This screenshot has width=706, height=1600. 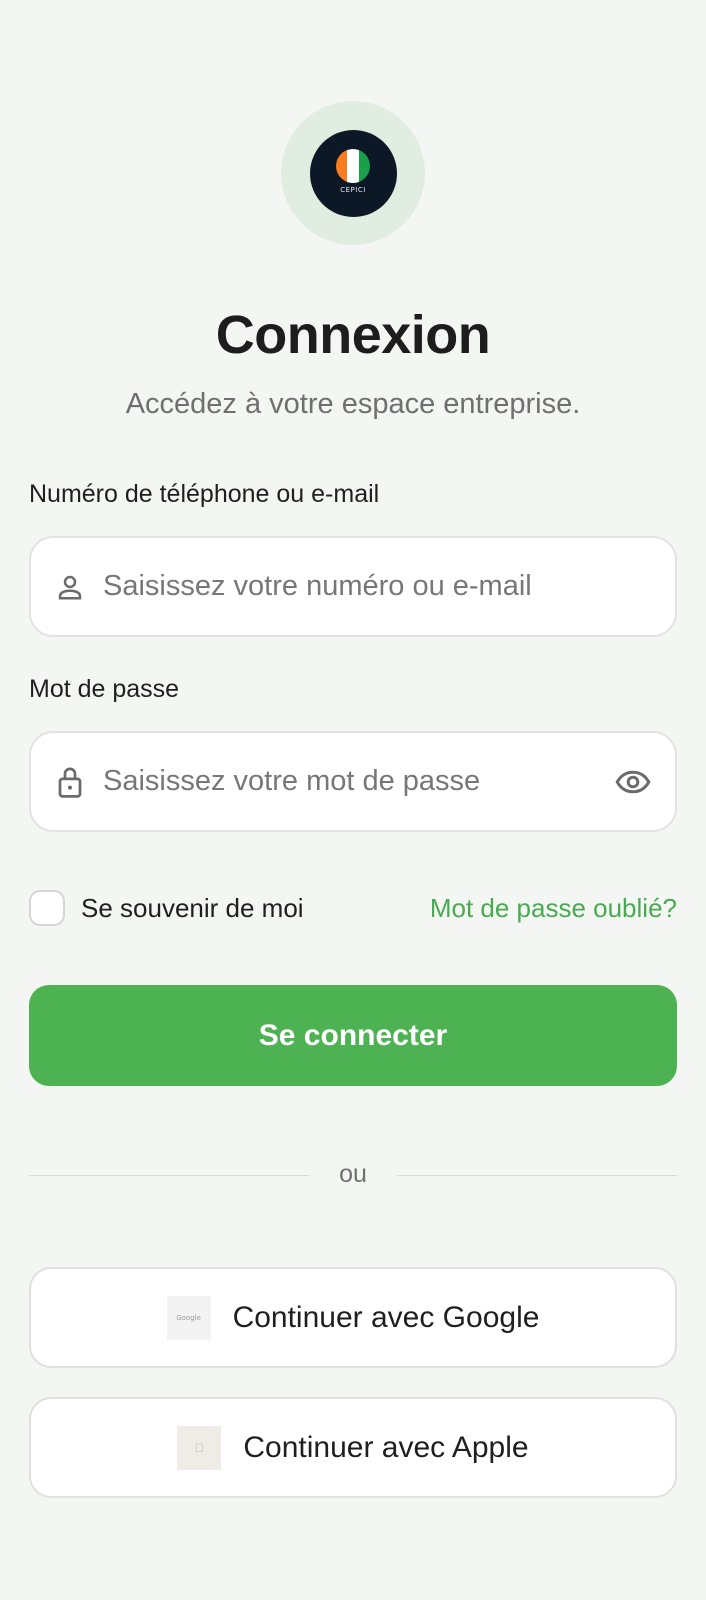 I want to click on eye-icon, so click(x=633, y=782).